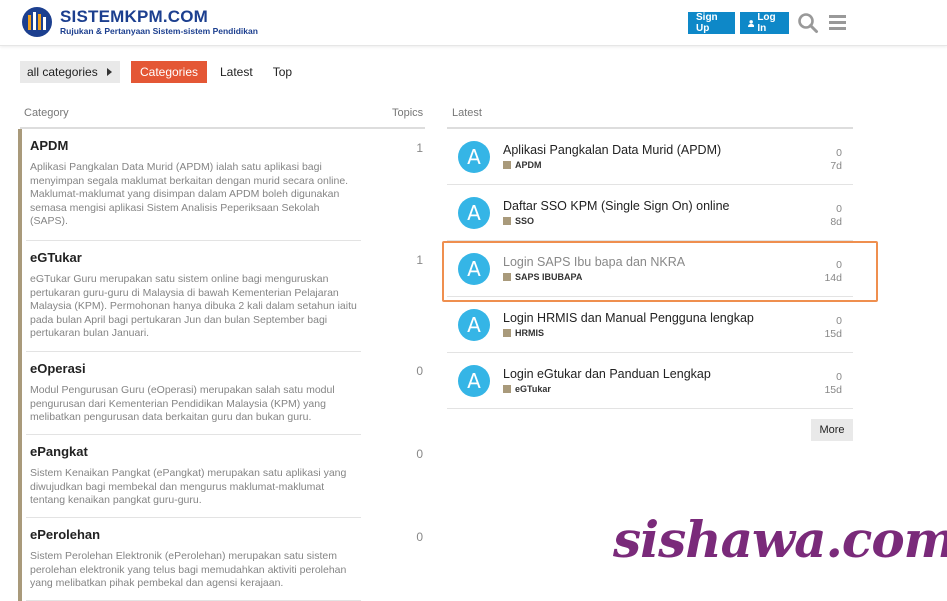 This screenshot has height=601, width=947. I want to click on category-navigation: all categories Categories Latest Top, so click(161, 72).